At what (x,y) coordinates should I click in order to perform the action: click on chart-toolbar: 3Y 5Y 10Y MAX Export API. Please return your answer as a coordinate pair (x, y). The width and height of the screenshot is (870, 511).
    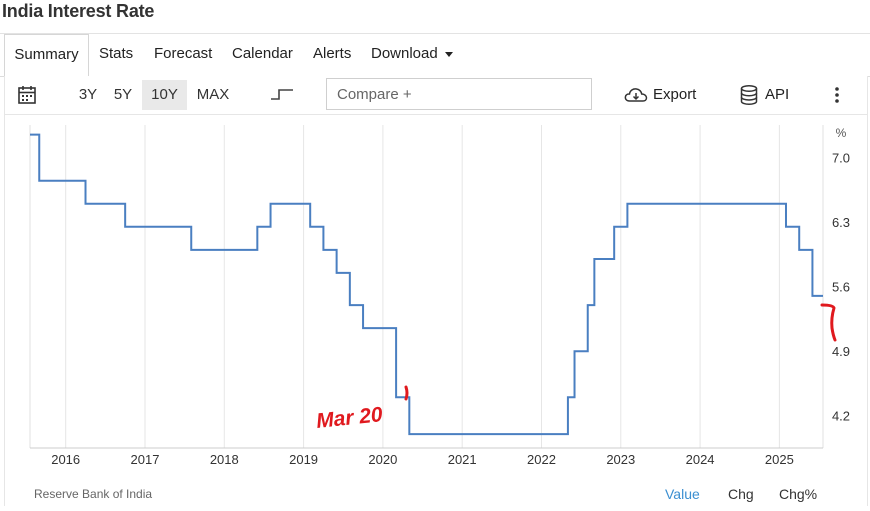
    Looking at the image, I should click on (436, 95).